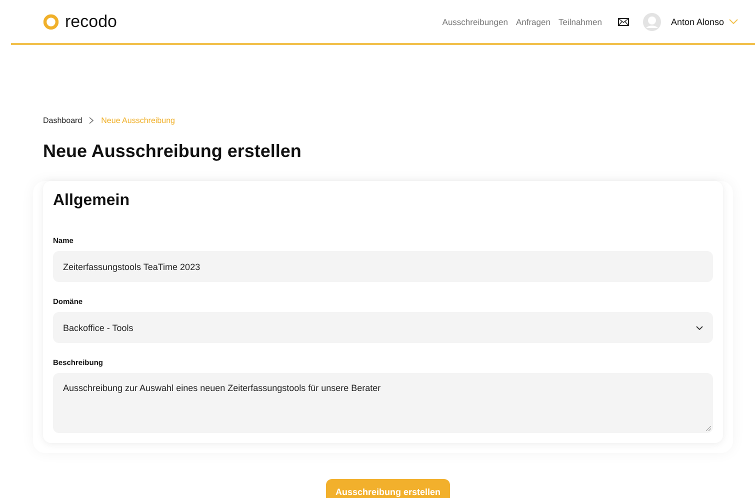  Describe the element at coordinates (383, 327) in the screenshot. I see `domain-dropdown: Backoffice - Tools` at that location.